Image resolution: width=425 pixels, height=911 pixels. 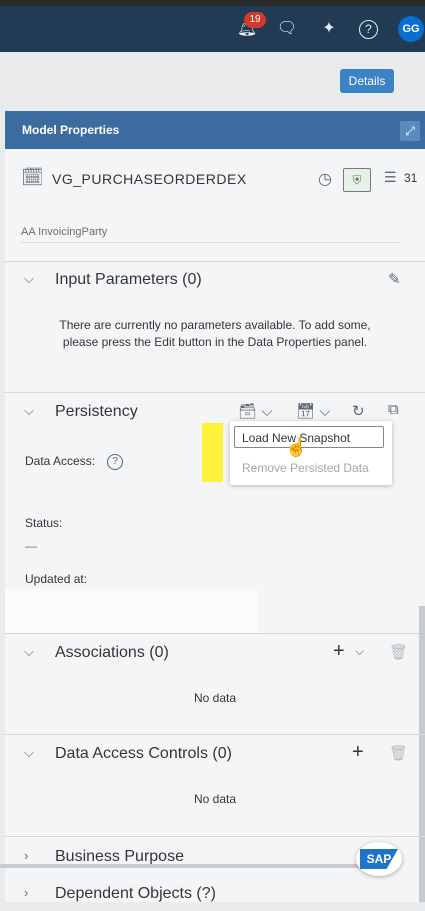 I want to click on input-parameters-title: Input Parameters (0), so click(x=128, y=279).